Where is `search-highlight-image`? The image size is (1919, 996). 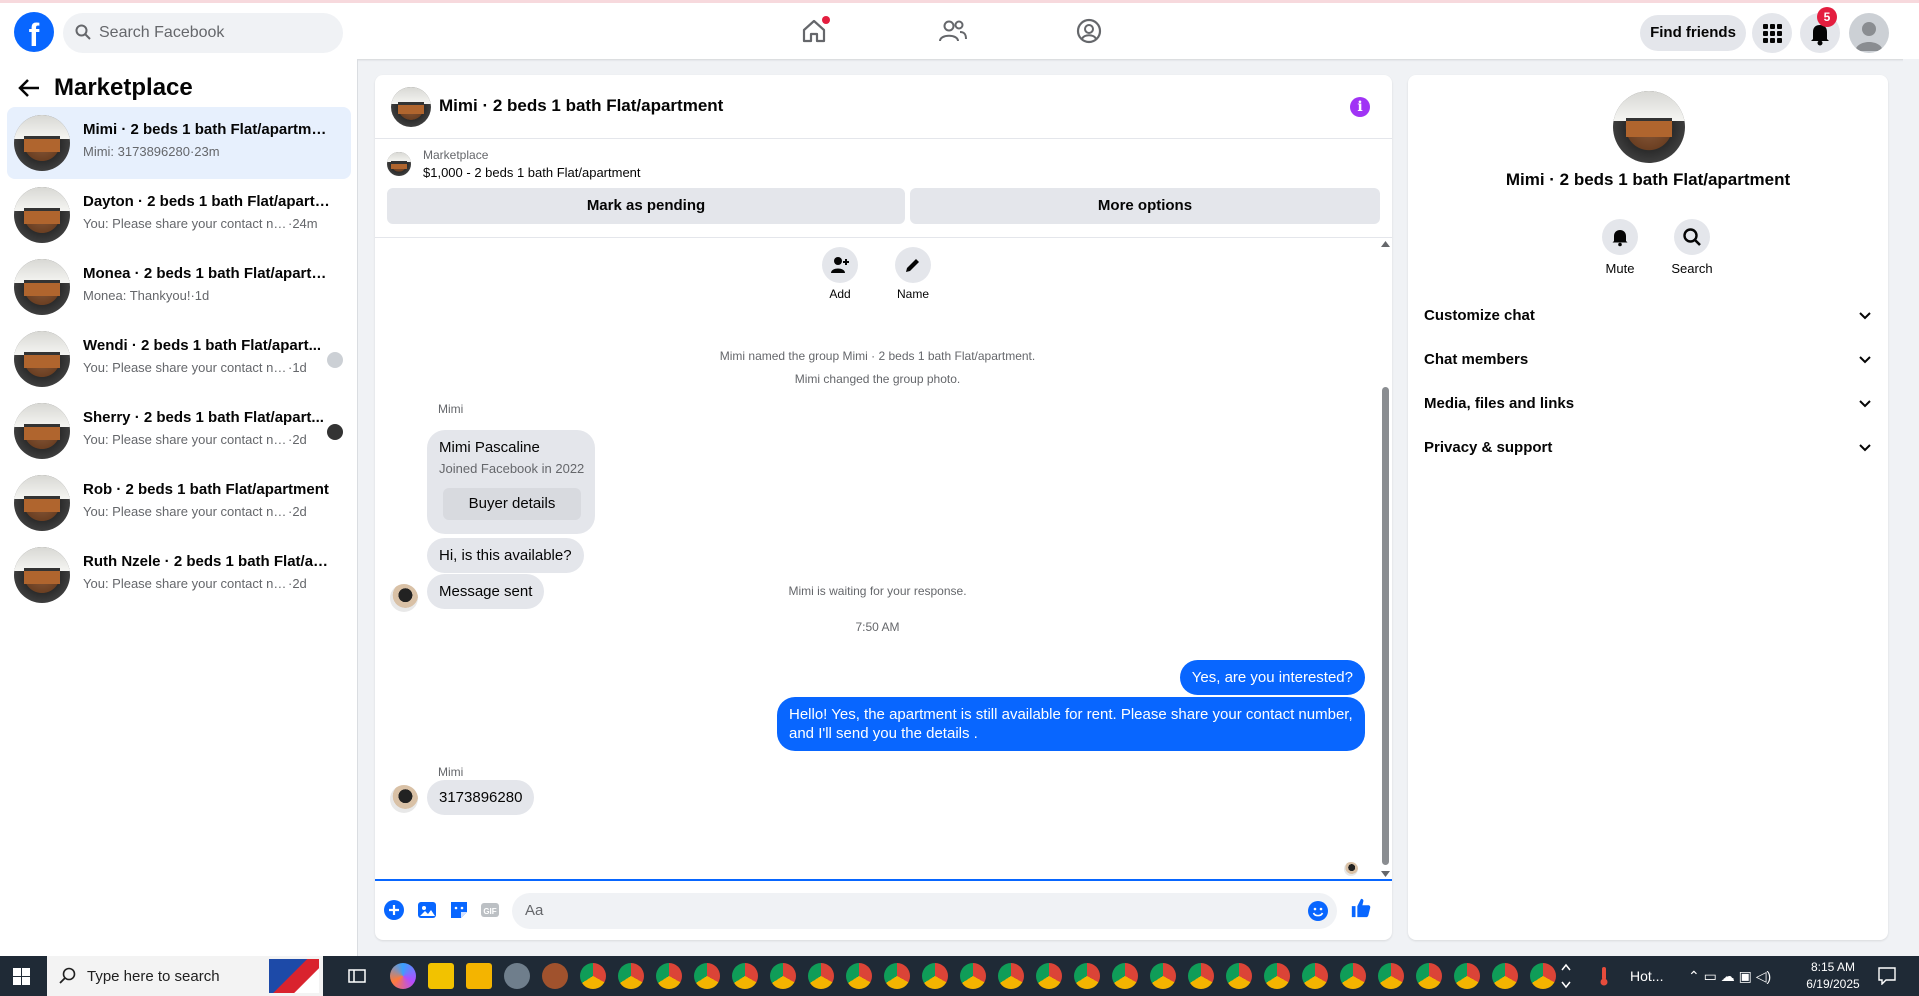 search-highlight-image is located at coordinates (294, 976).